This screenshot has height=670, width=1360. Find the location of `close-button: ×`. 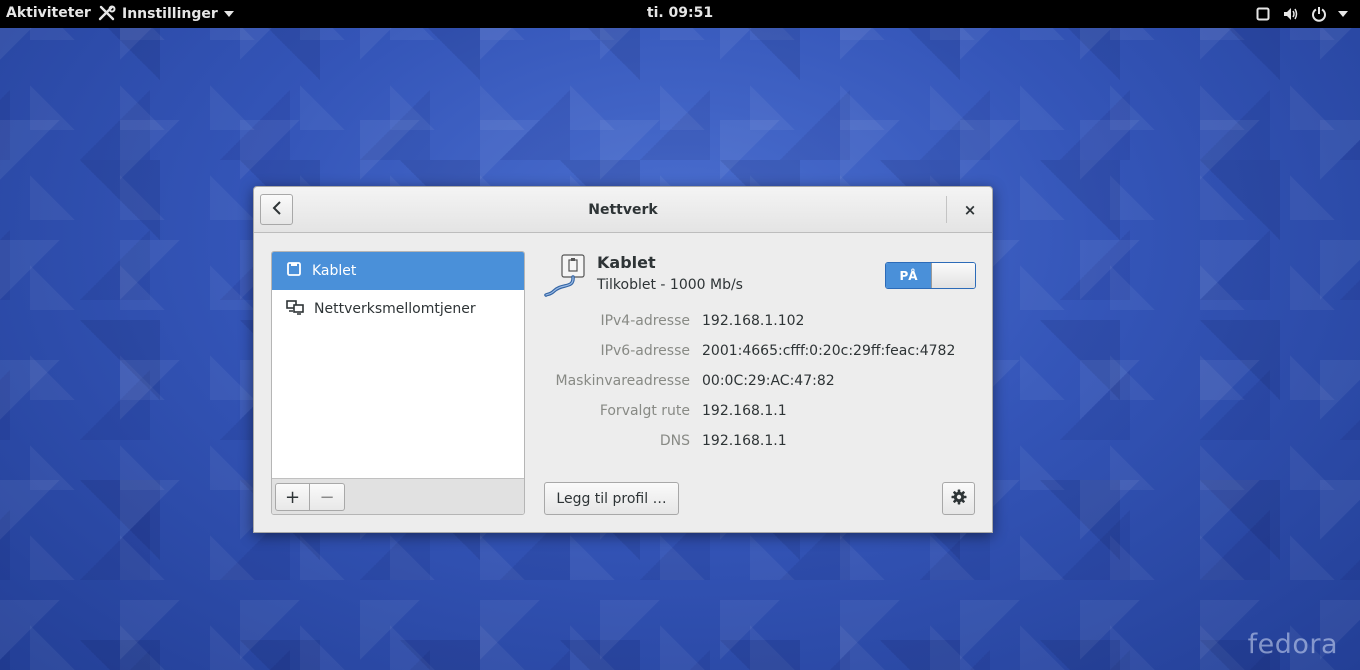

close-button: × is located at coordinates (970, 210).